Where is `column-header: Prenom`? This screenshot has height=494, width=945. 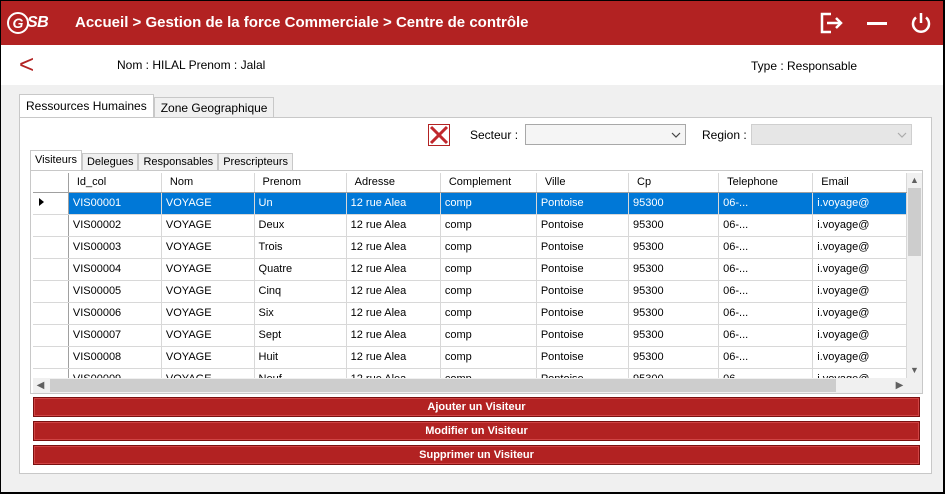
column-header: Prenom is located at coordinates (300, 183).